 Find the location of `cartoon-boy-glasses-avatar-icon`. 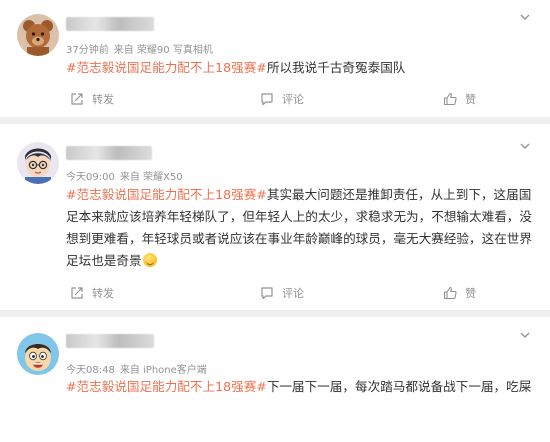

cartoon-boy-glasses-avatar-icon is located at coordinates (38, 163).